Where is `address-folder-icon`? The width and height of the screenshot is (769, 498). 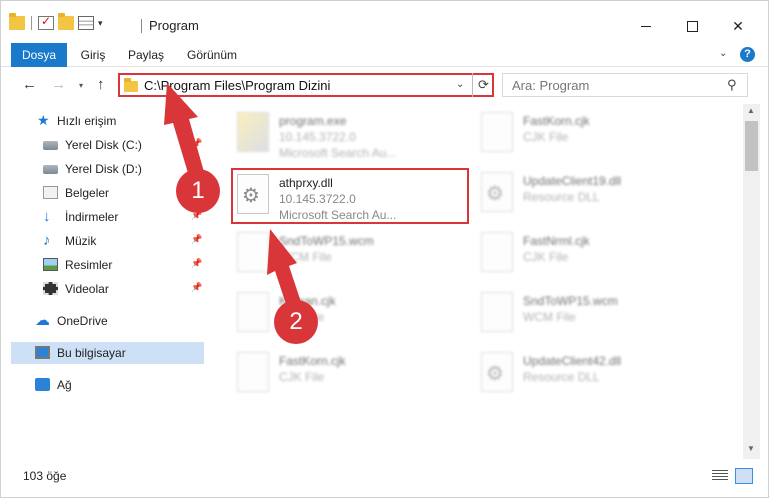 address-folder-icon is located at coordinates (131, 85).